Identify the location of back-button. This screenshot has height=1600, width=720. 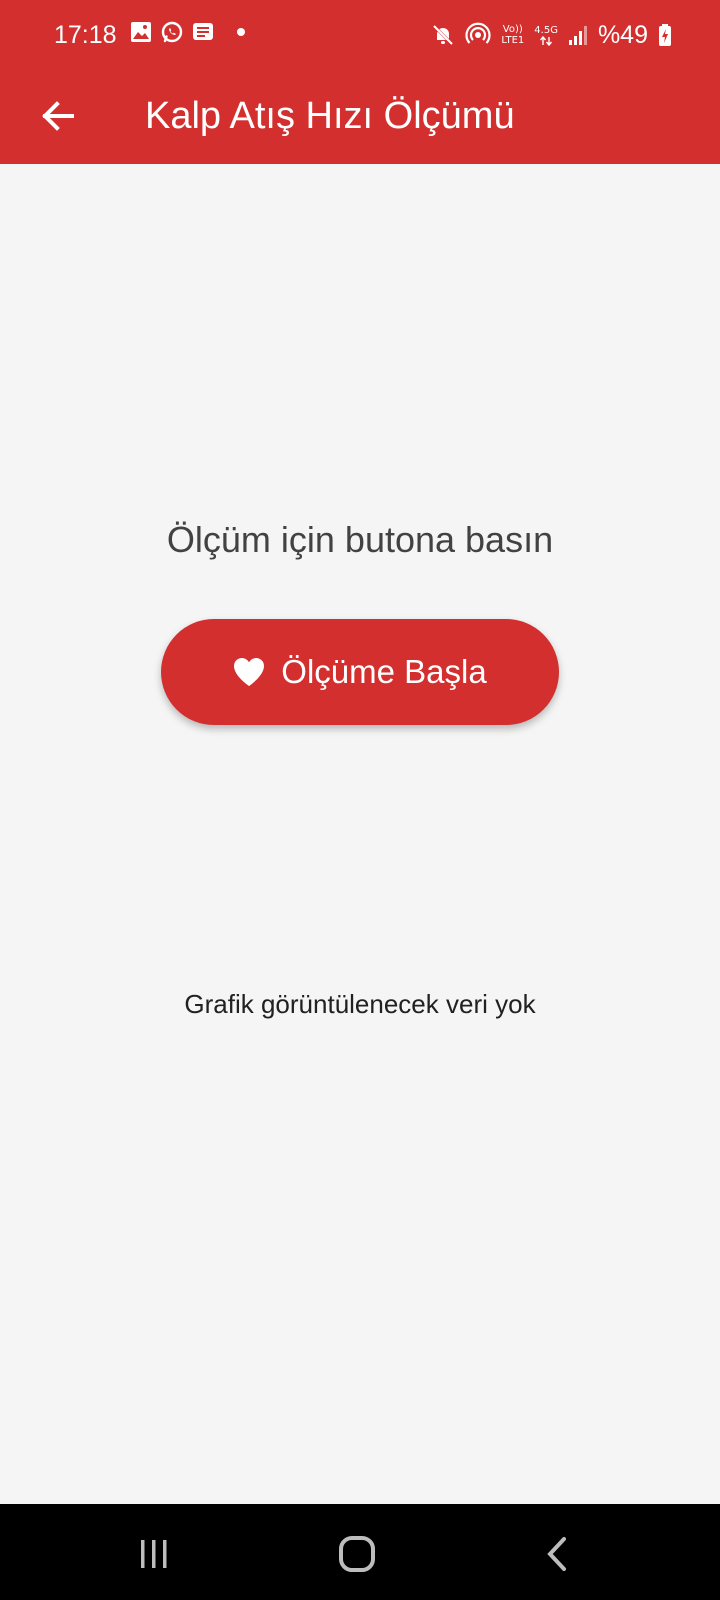
(58, 116).